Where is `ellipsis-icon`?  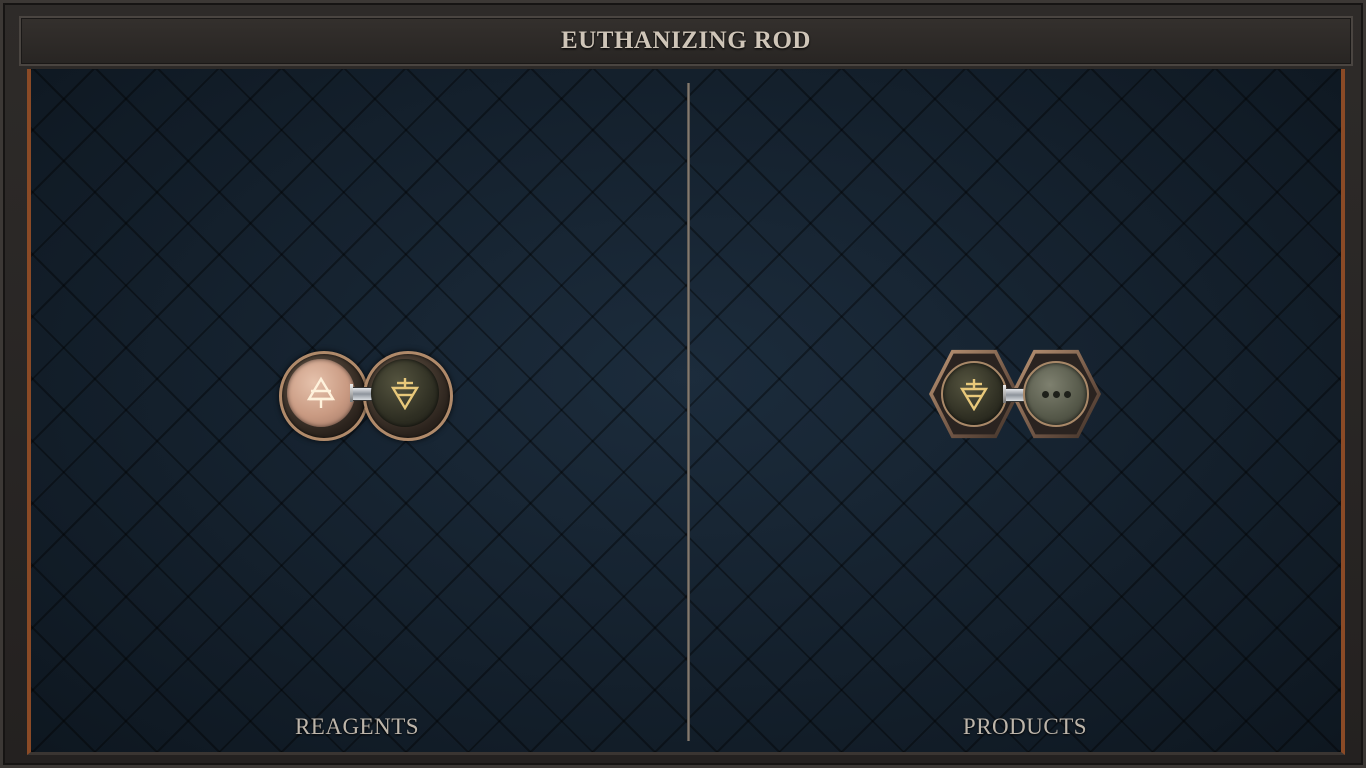 ellipsis-icon is located at coordinates (1056, 394).